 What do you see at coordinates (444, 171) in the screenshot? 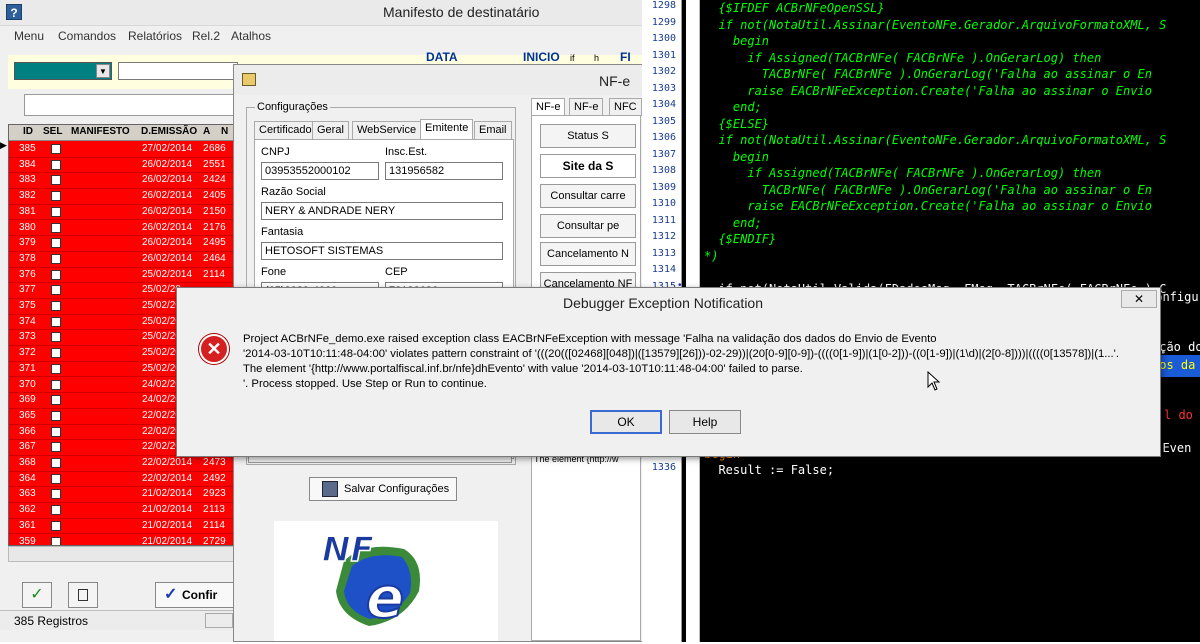
I see `ie-field: 131956582` at bounding box center [444, 171].